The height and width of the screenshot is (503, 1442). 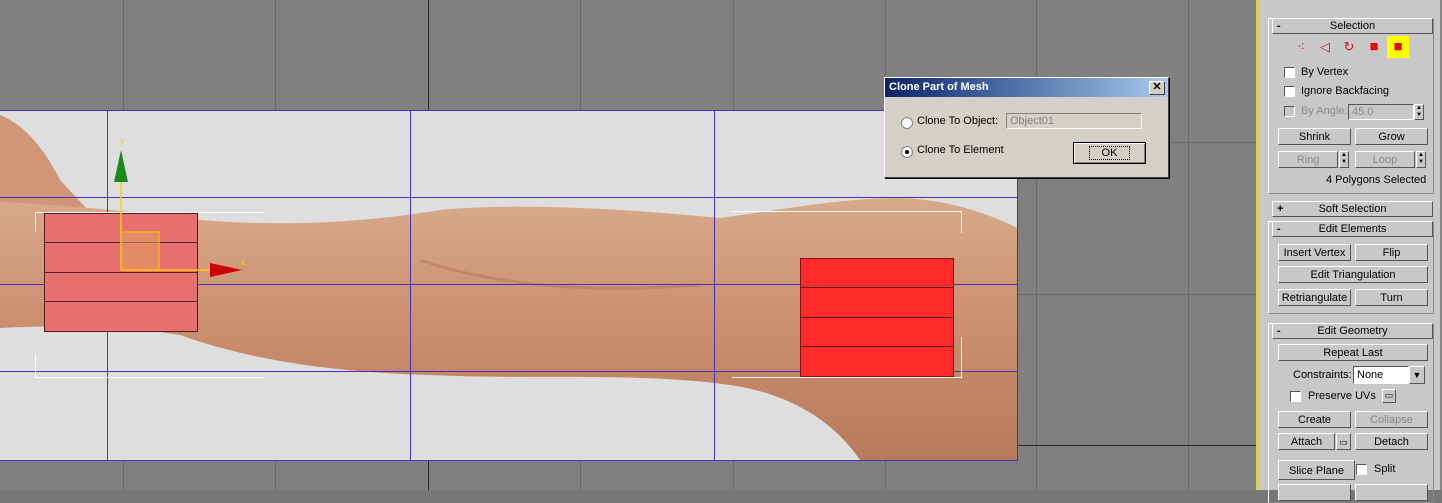 I want to click on vertex-icon: ⁖, so click(x=1301, y=47).